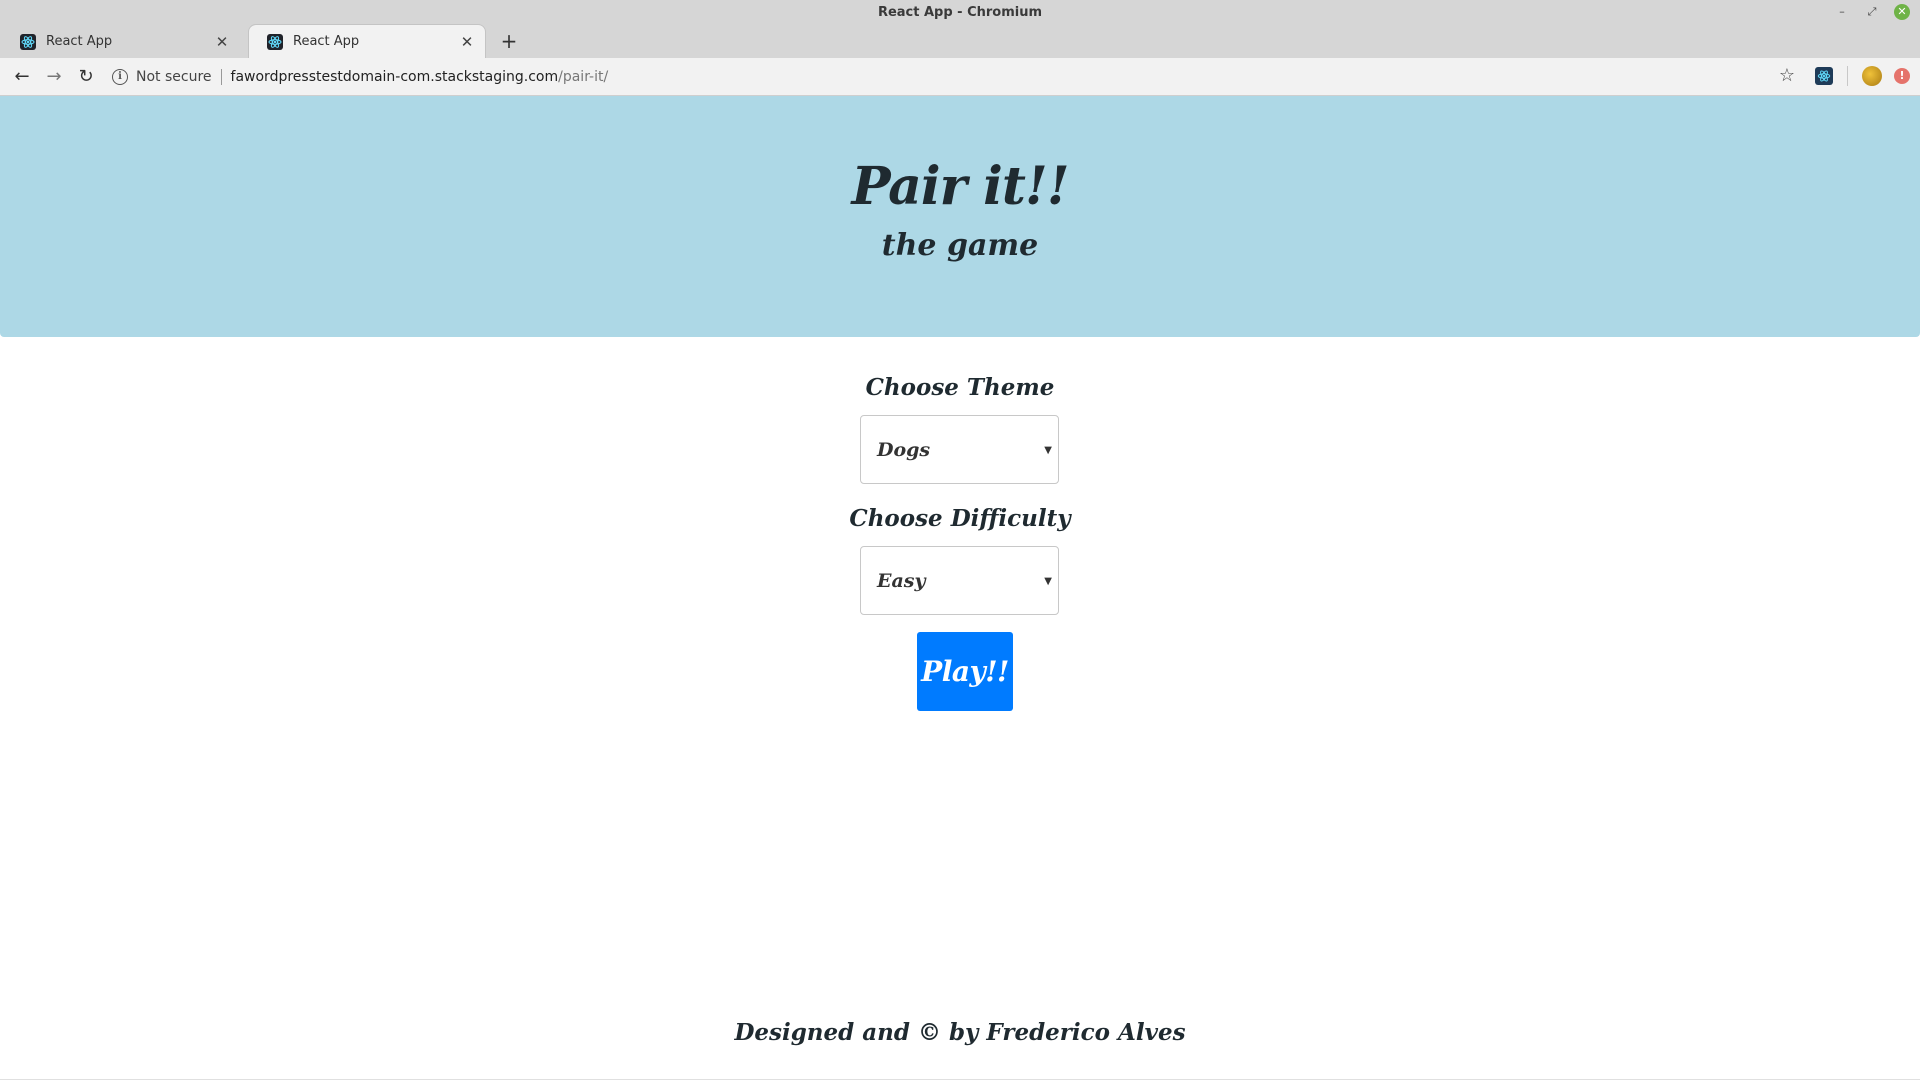 The width and height of the screenshot is (1920, 1080). What do you see at coordinates (960, 387) in the screenshot?
I see `theme-label: Choose Theme` at bounding box center [960, 387].